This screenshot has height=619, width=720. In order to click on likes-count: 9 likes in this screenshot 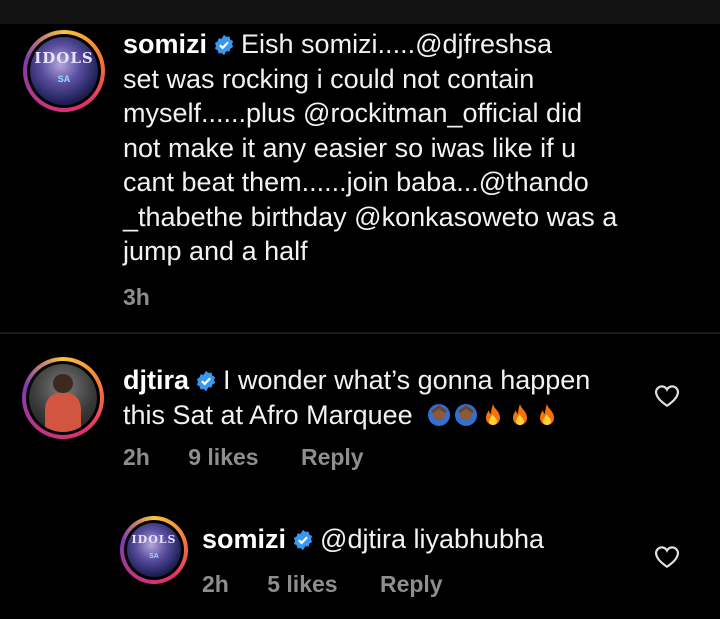, I will do `click(223, 457)`.